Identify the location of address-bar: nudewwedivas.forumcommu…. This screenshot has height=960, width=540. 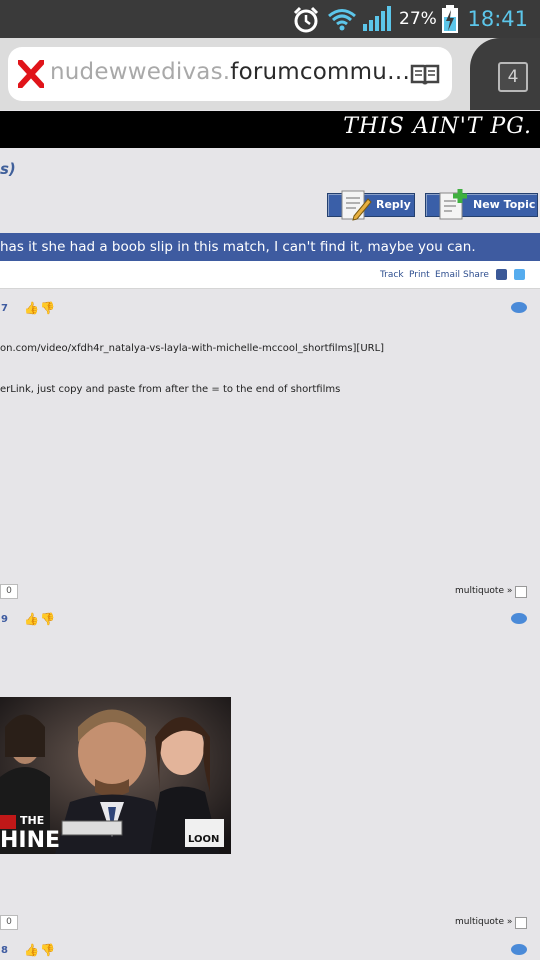
(230, 74).